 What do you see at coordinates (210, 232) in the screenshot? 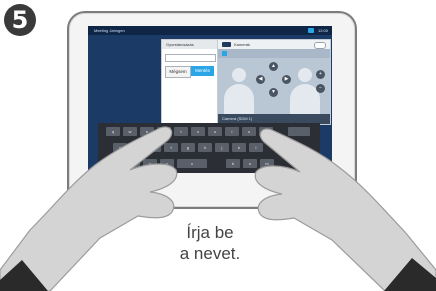
I see `caption-line-1: Írja be` at bounding box center [210, 232].